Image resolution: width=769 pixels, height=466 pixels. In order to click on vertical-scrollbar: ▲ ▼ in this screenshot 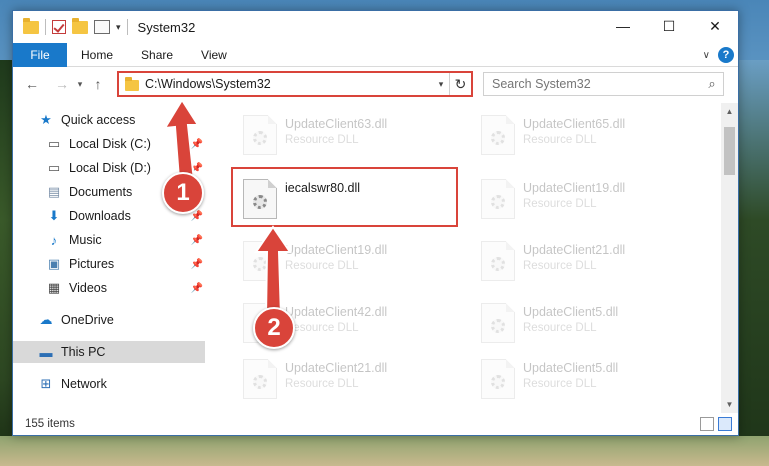, I will do `click(729, 258)`.